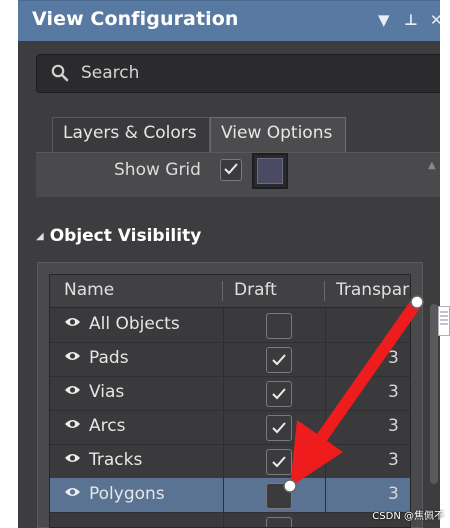 The image size is (450, 528). Describe the element at coordinates (353, 394) in the screenshot. I see `annotation-arrow` at that location.